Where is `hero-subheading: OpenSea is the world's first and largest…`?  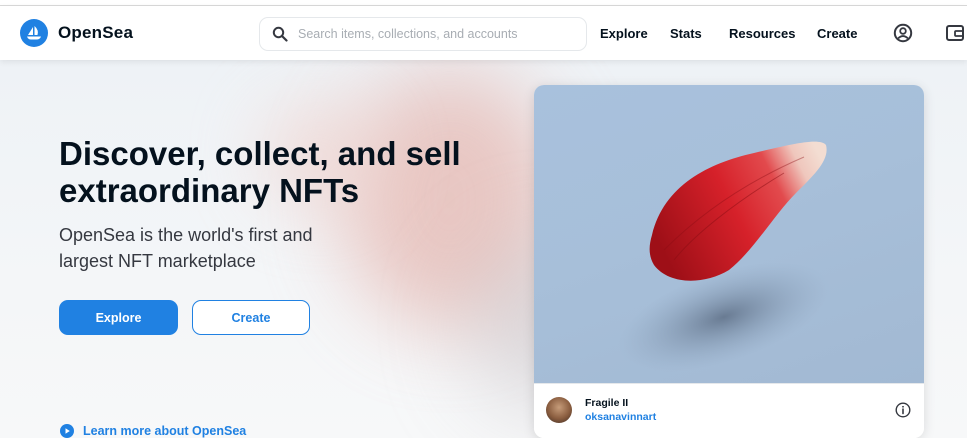 hero-subheading: OpenSea is the world's first and largest… is located at coordinates (209, 248).